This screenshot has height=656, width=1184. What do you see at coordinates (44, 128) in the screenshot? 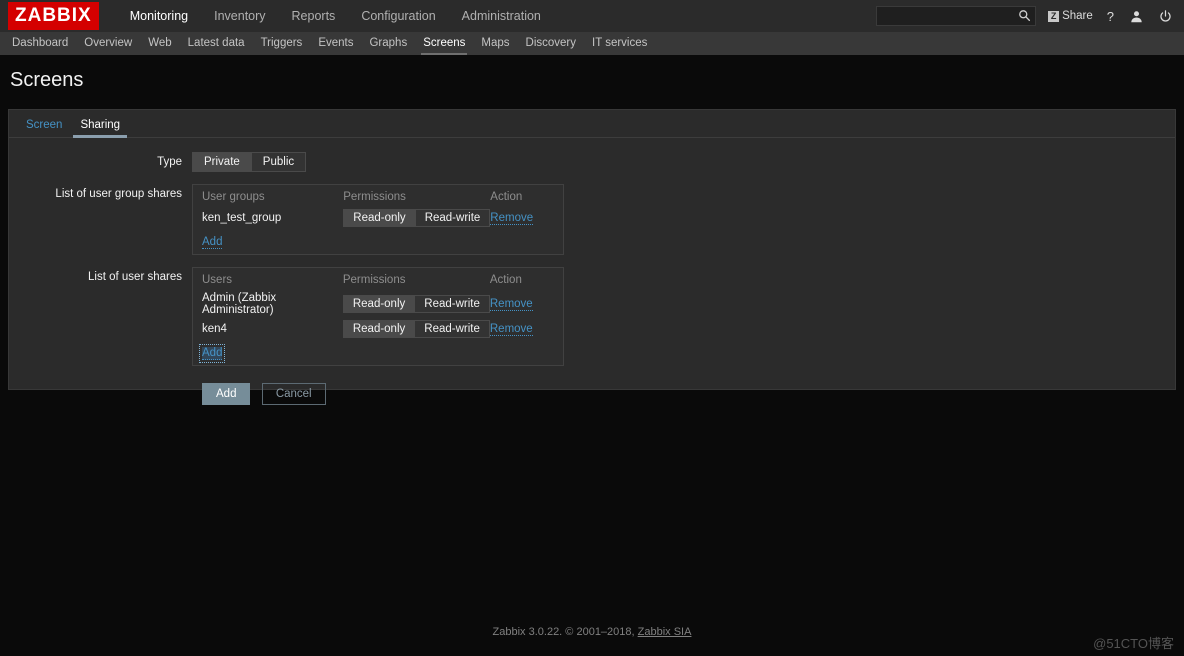
I see `tab-screen: Screen` at bounding box center [44, 128].